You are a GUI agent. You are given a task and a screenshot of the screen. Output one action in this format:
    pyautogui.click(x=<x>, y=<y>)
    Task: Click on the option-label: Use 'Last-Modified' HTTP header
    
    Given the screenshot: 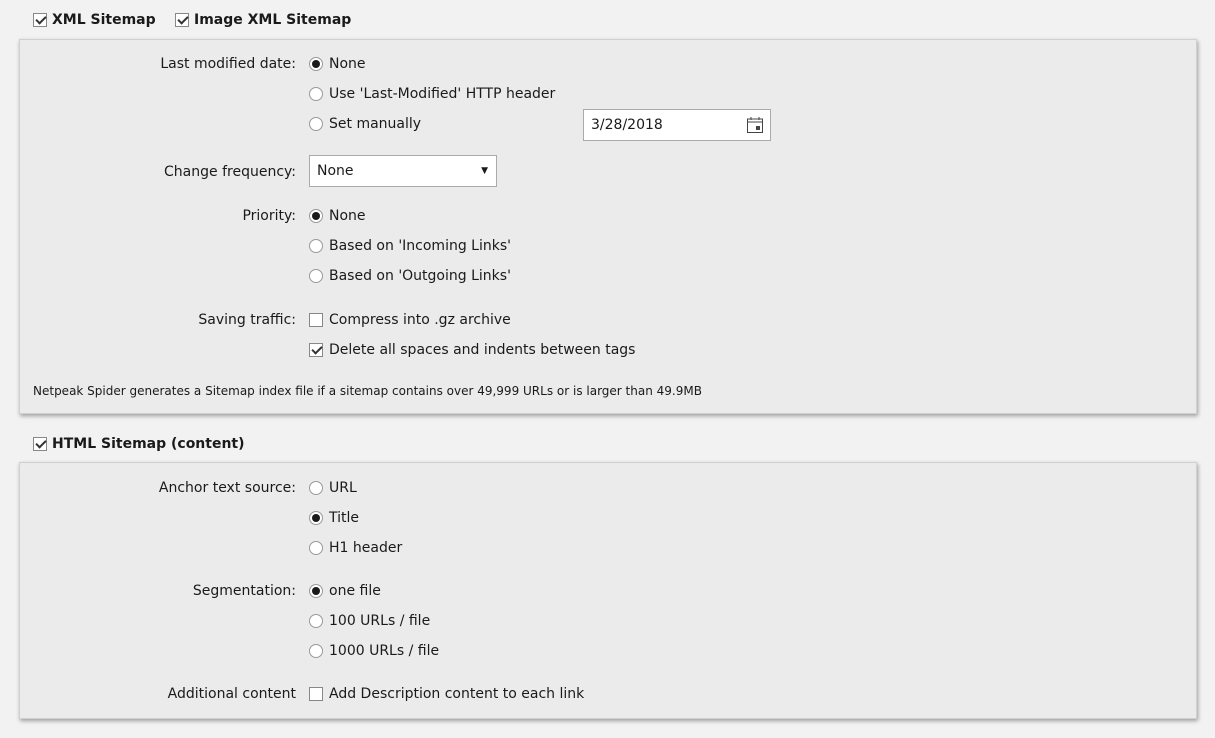 What is the action you would take?
    pyautogui.click(x=442, y=94)
    